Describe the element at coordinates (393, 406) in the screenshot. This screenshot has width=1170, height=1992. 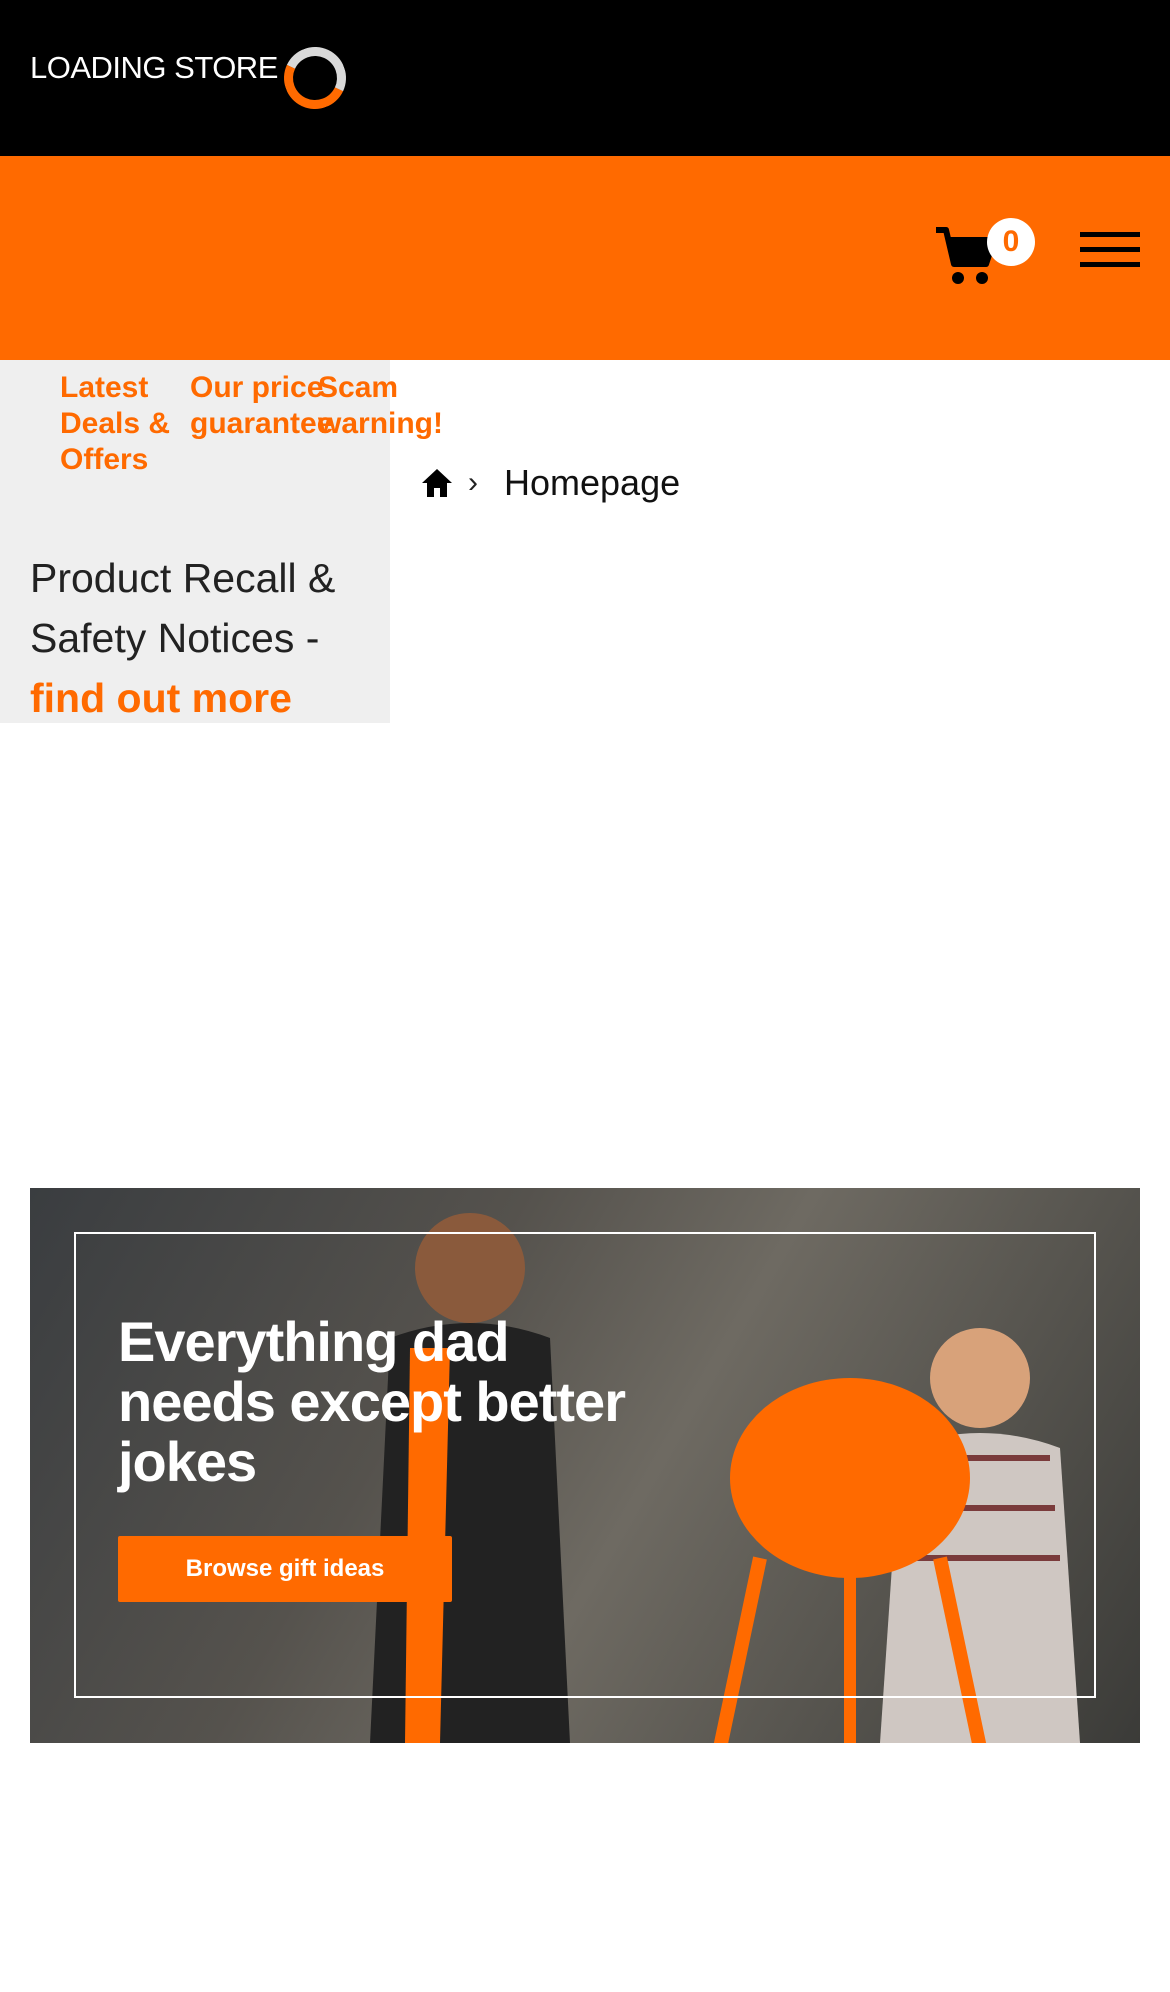
I see `scam-warning-link: Scam warning!` at that location.